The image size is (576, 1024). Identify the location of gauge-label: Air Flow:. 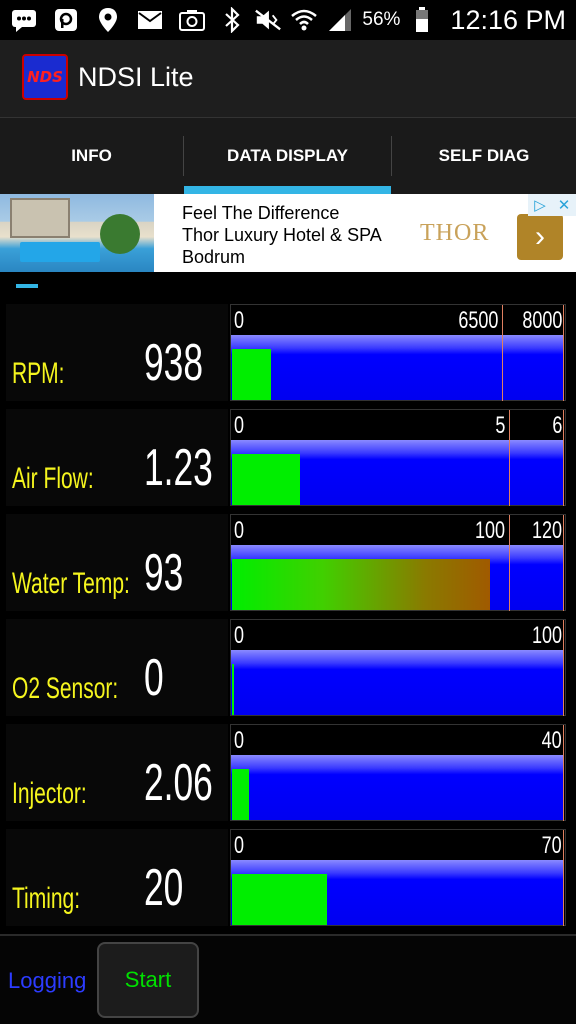
(53, 478).